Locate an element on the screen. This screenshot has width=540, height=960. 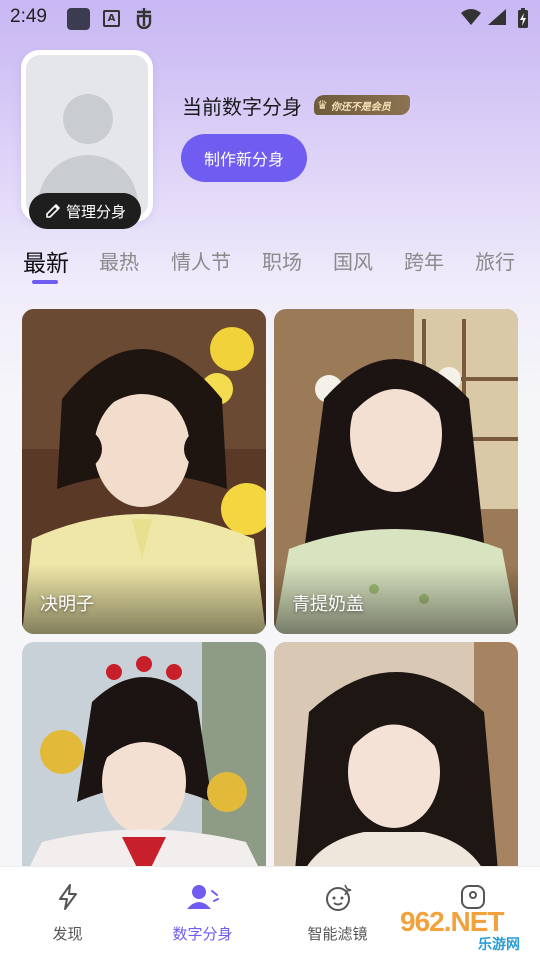
wifi-icon is located at coordinates (471, 19).